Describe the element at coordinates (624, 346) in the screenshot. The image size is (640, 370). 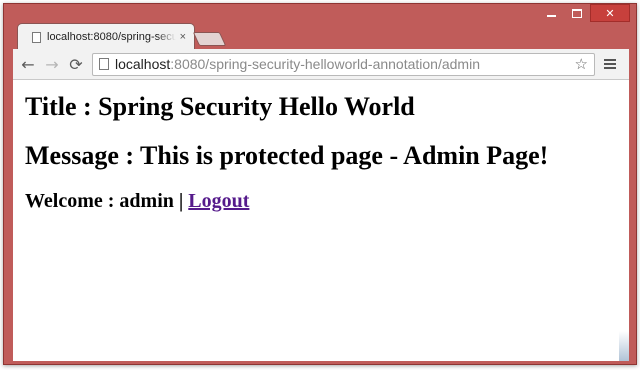
I see `corner-decoration` at that location.